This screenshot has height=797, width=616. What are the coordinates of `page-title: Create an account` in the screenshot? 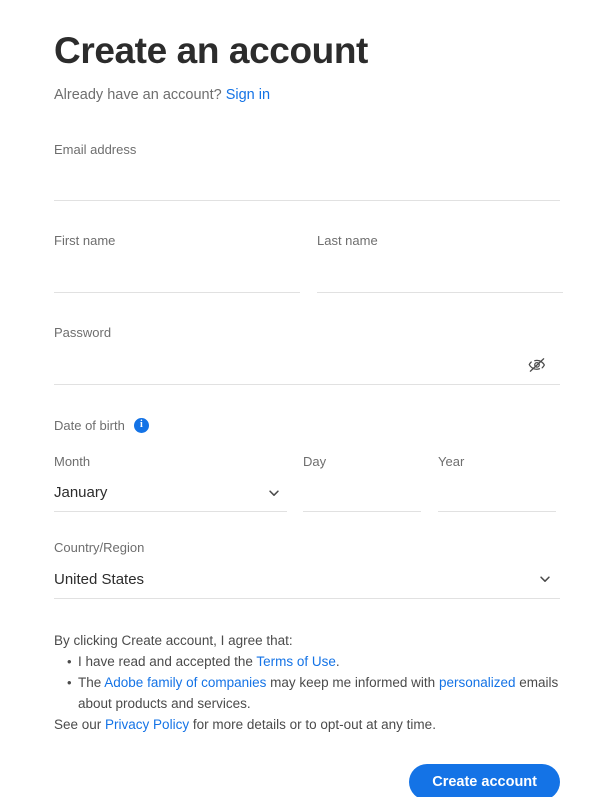 It's located at (211, 50).